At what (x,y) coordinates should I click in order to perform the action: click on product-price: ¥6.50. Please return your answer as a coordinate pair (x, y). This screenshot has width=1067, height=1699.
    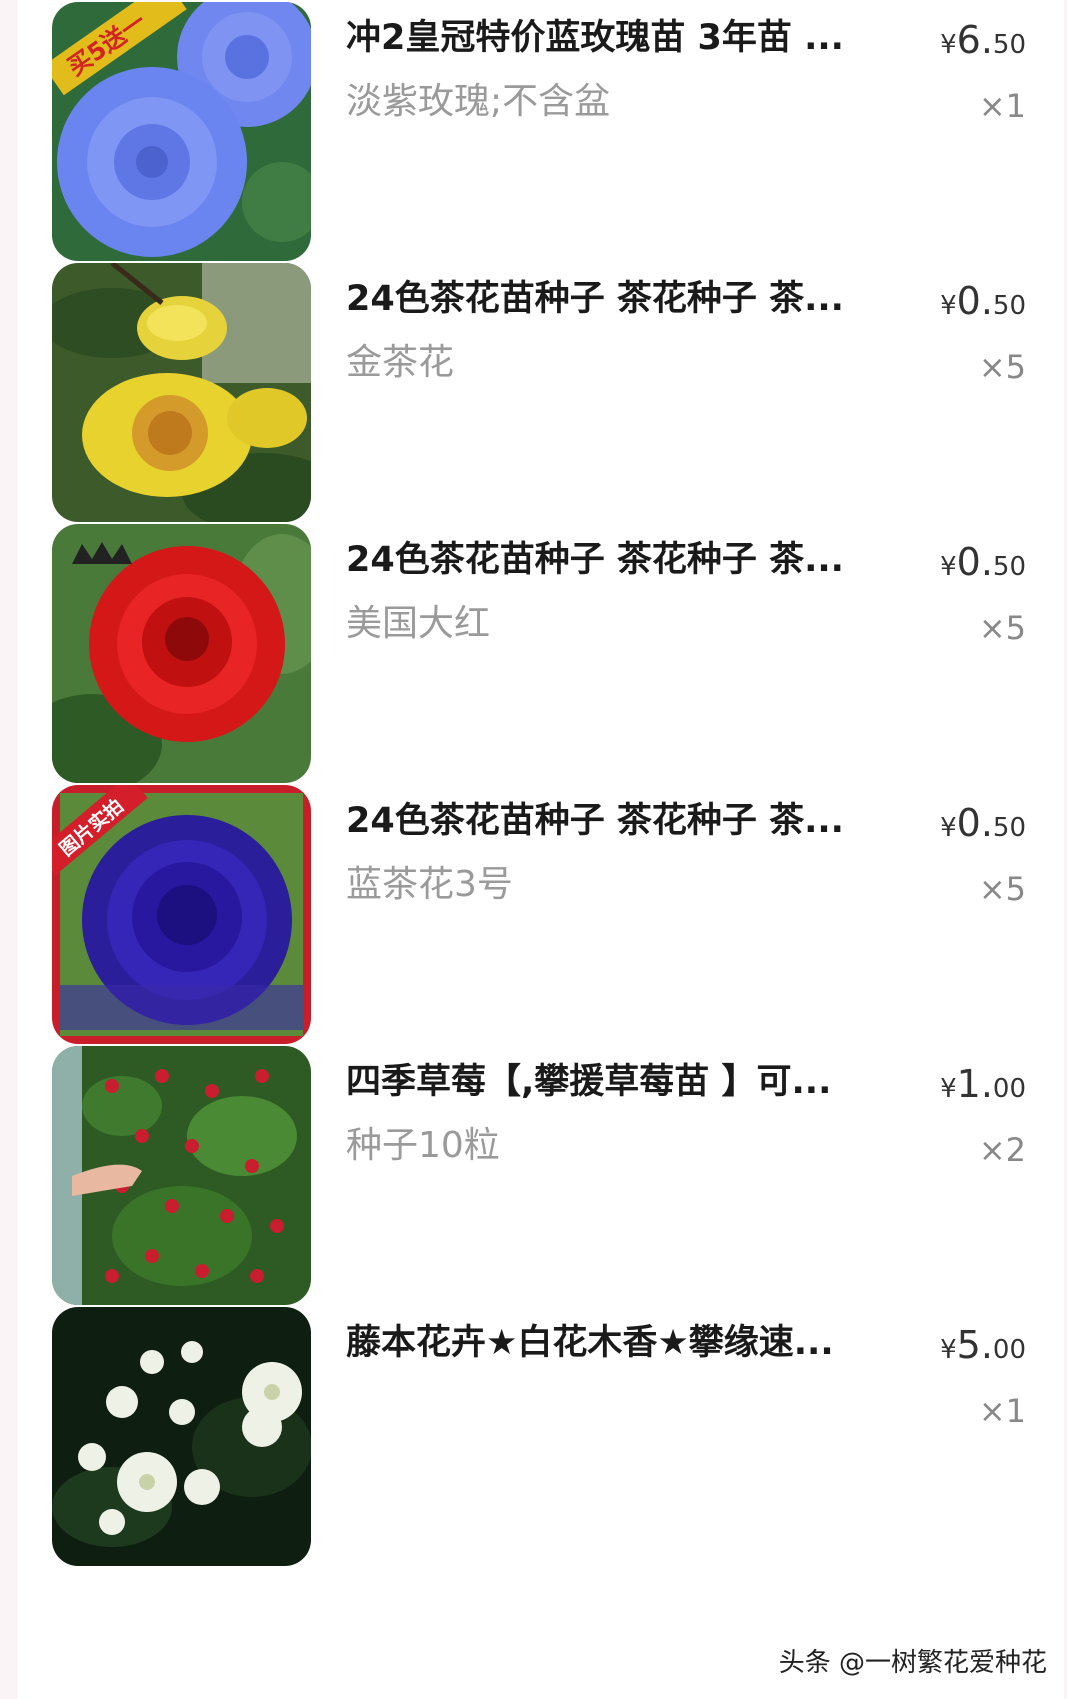
    Looking at the image, I should click on (983, 44).